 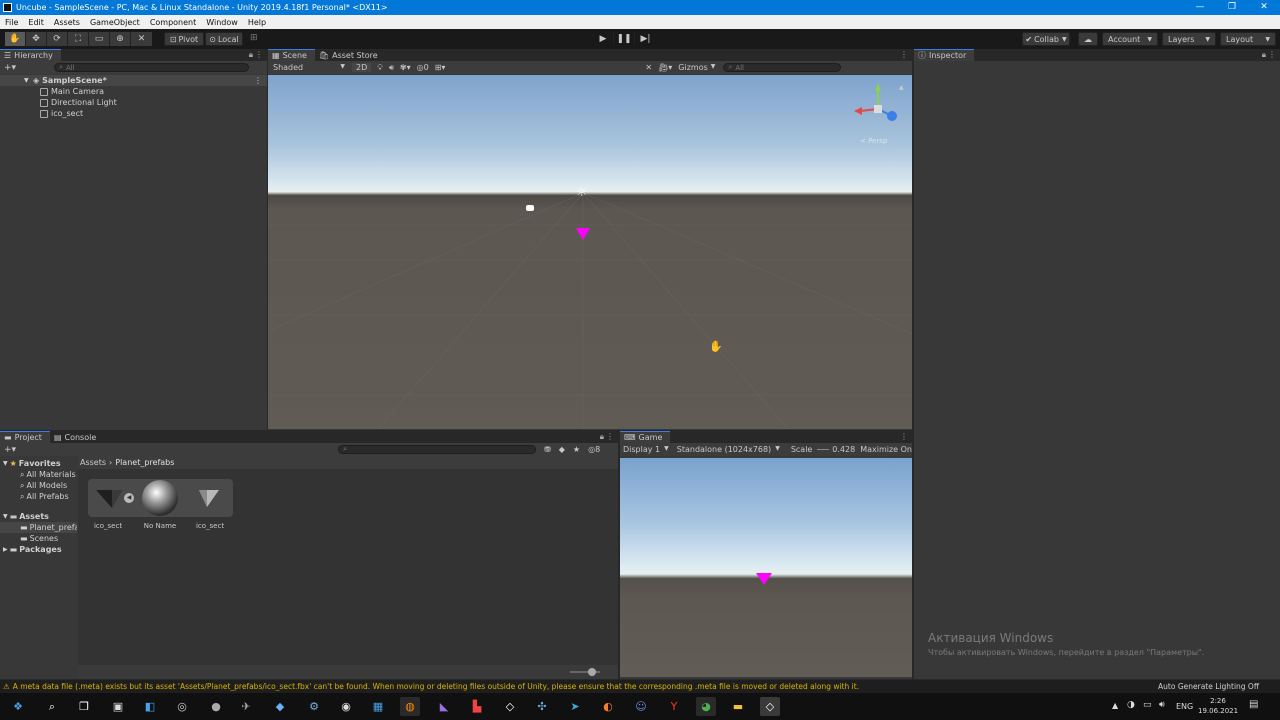 What do you see at coordinates (696, 67) in the screenshot?
I see `gizmos-dropdown: Gizmos ▼` at bounding box center [696, 67].